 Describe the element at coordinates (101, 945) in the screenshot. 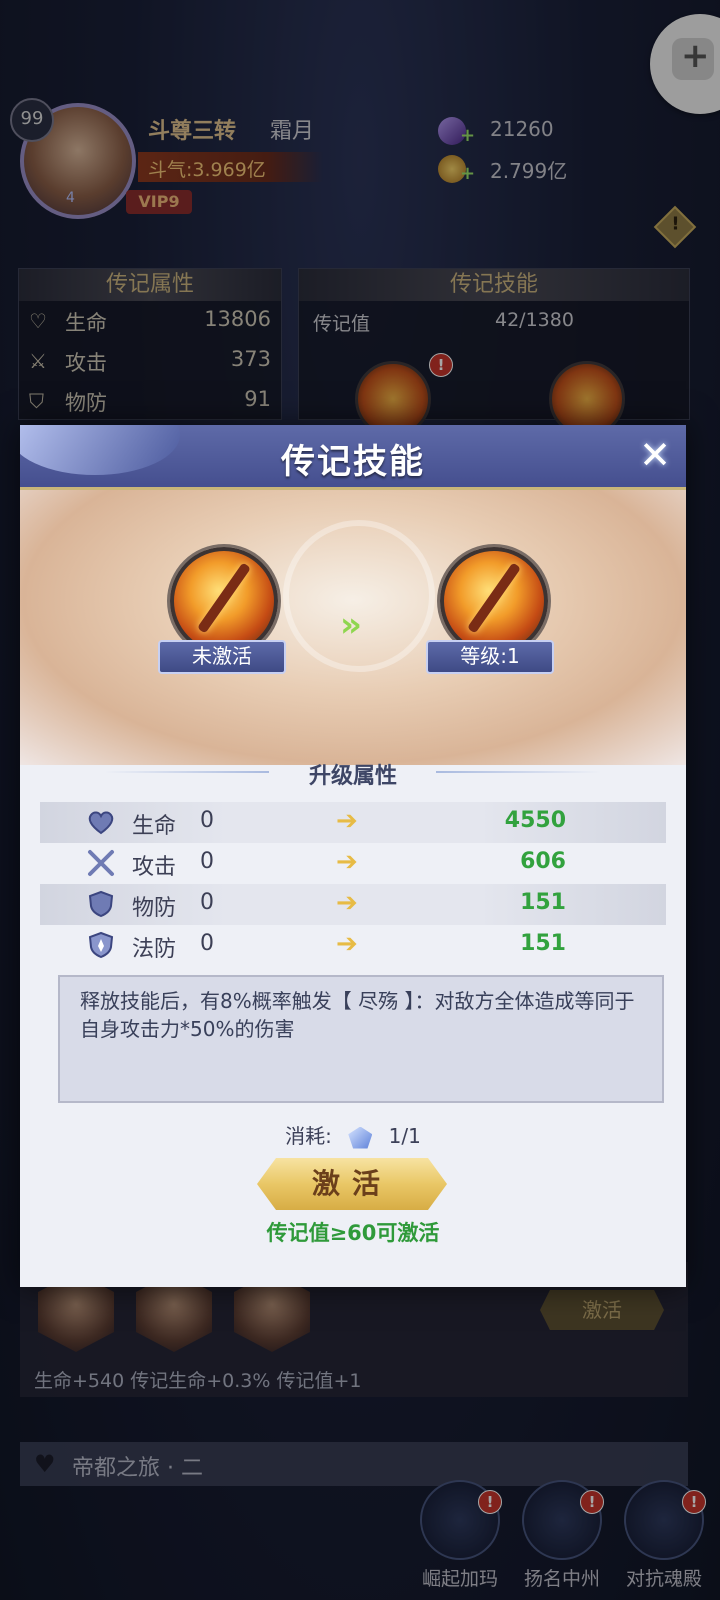

I see `magic-shield-icon` at that location.